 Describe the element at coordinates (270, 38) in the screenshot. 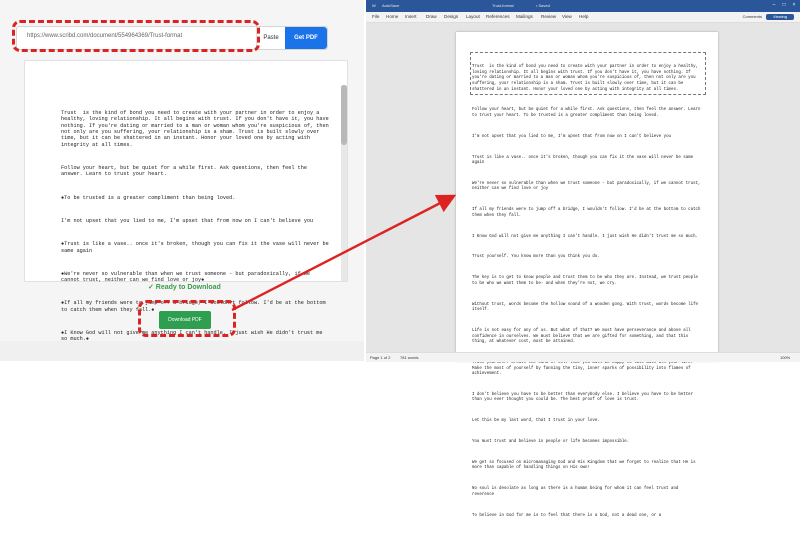

I see `paste-button: Paste` at that location.